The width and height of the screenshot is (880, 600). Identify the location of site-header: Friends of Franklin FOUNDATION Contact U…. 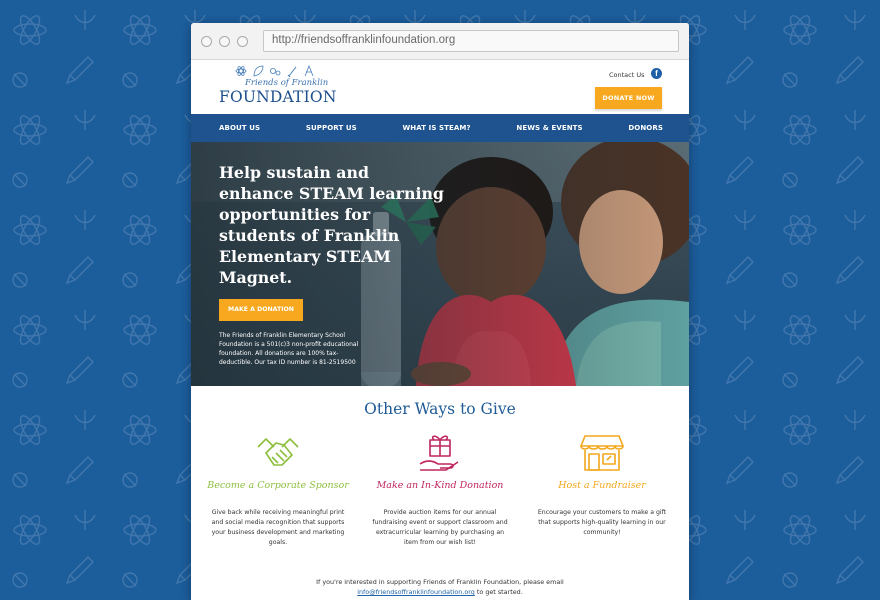
(440, 87).